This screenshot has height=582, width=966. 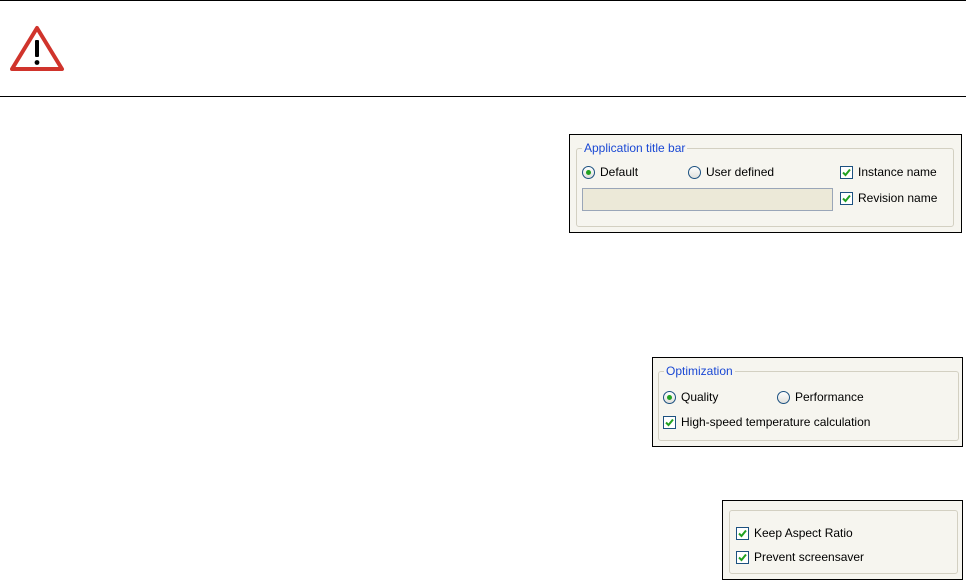 I want to click on top-divider, so click(x=483, y=0).